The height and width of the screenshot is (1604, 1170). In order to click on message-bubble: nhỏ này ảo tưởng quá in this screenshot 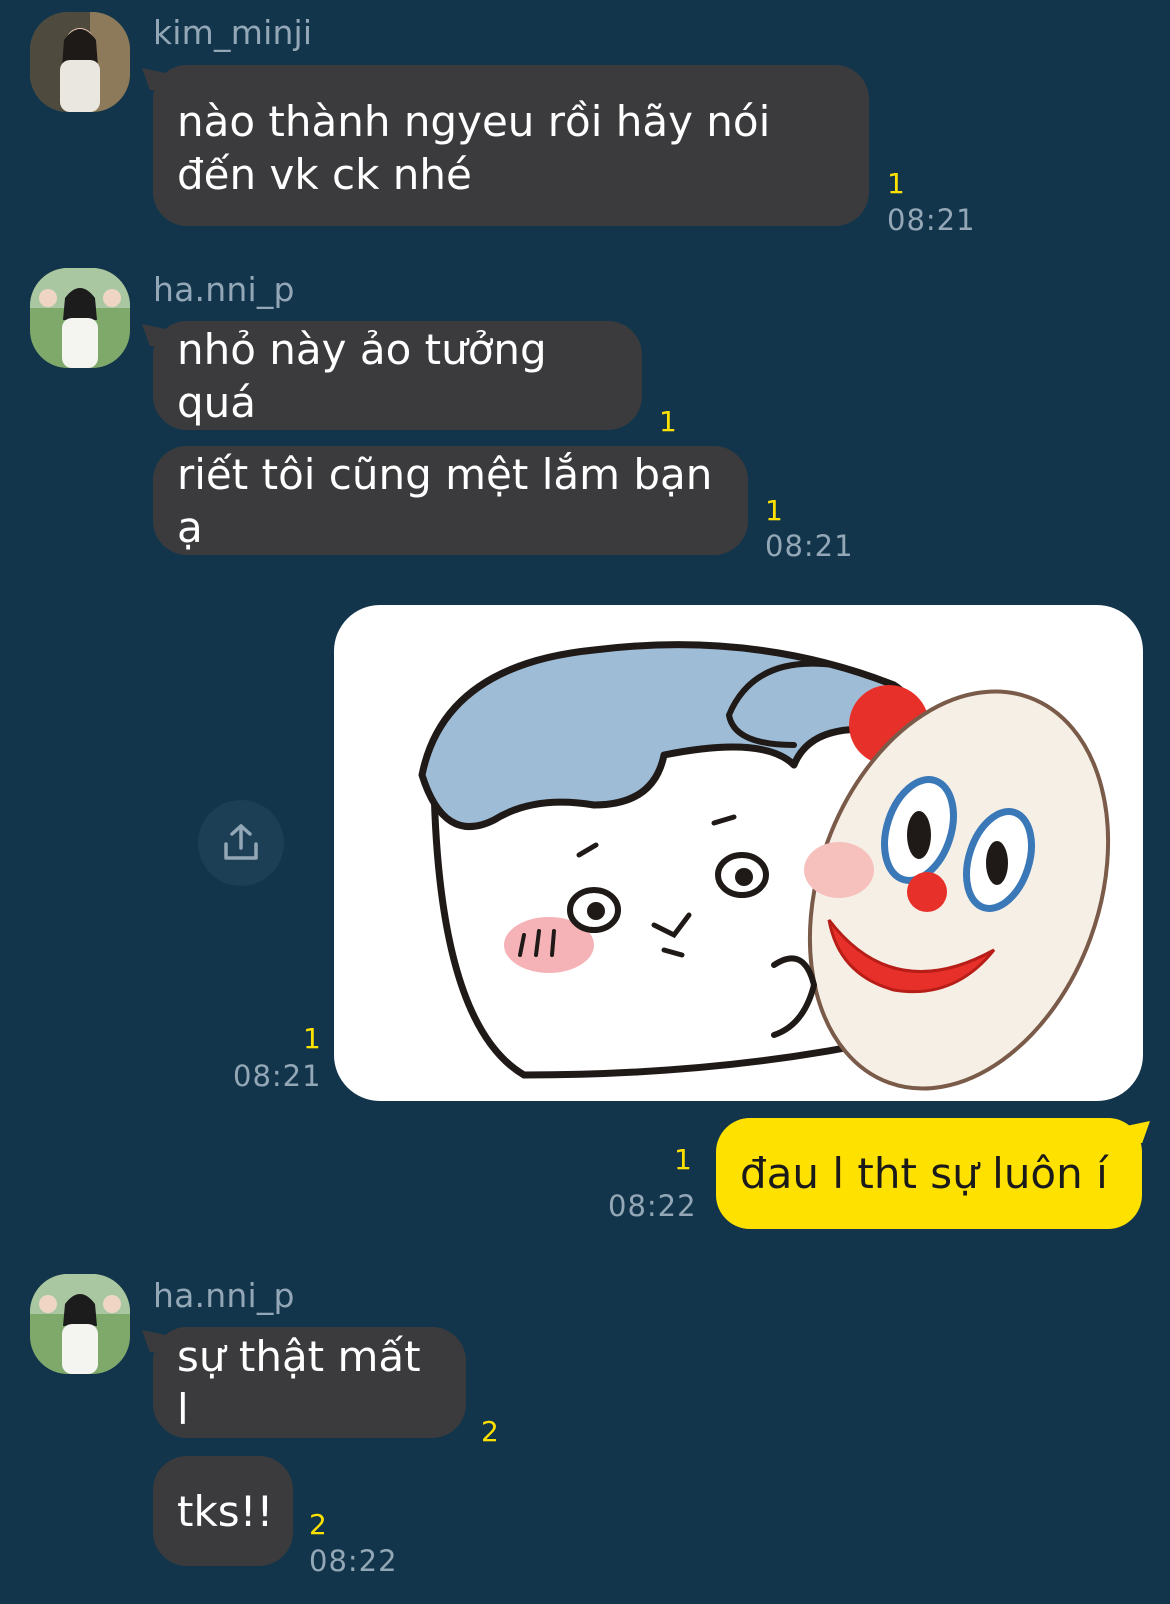, I will do `click(397, 375)`.